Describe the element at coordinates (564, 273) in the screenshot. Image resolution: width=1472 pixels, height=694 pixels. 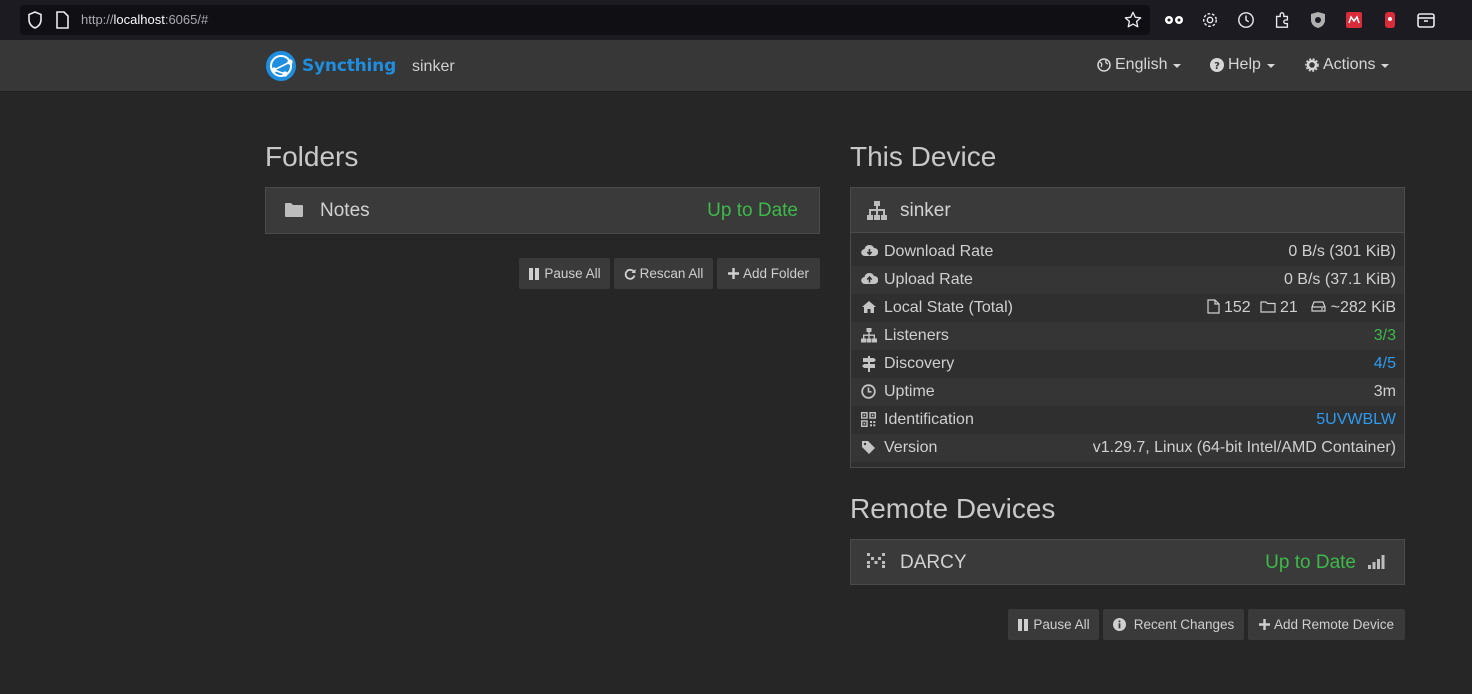
I see `pause-all-folders-button: Pause All` at that location.